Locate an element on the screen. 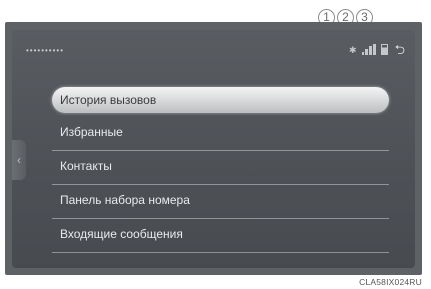  menu-item-label: Избранные is located at coordinates (91, 132).